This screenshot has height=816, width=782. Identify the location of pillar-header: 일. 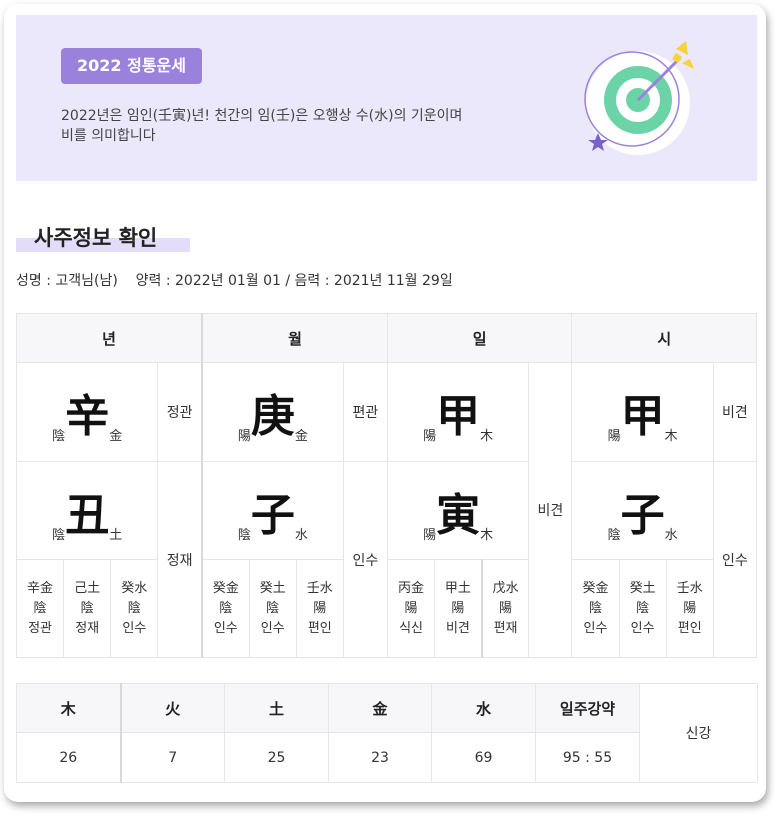
(479, 338).